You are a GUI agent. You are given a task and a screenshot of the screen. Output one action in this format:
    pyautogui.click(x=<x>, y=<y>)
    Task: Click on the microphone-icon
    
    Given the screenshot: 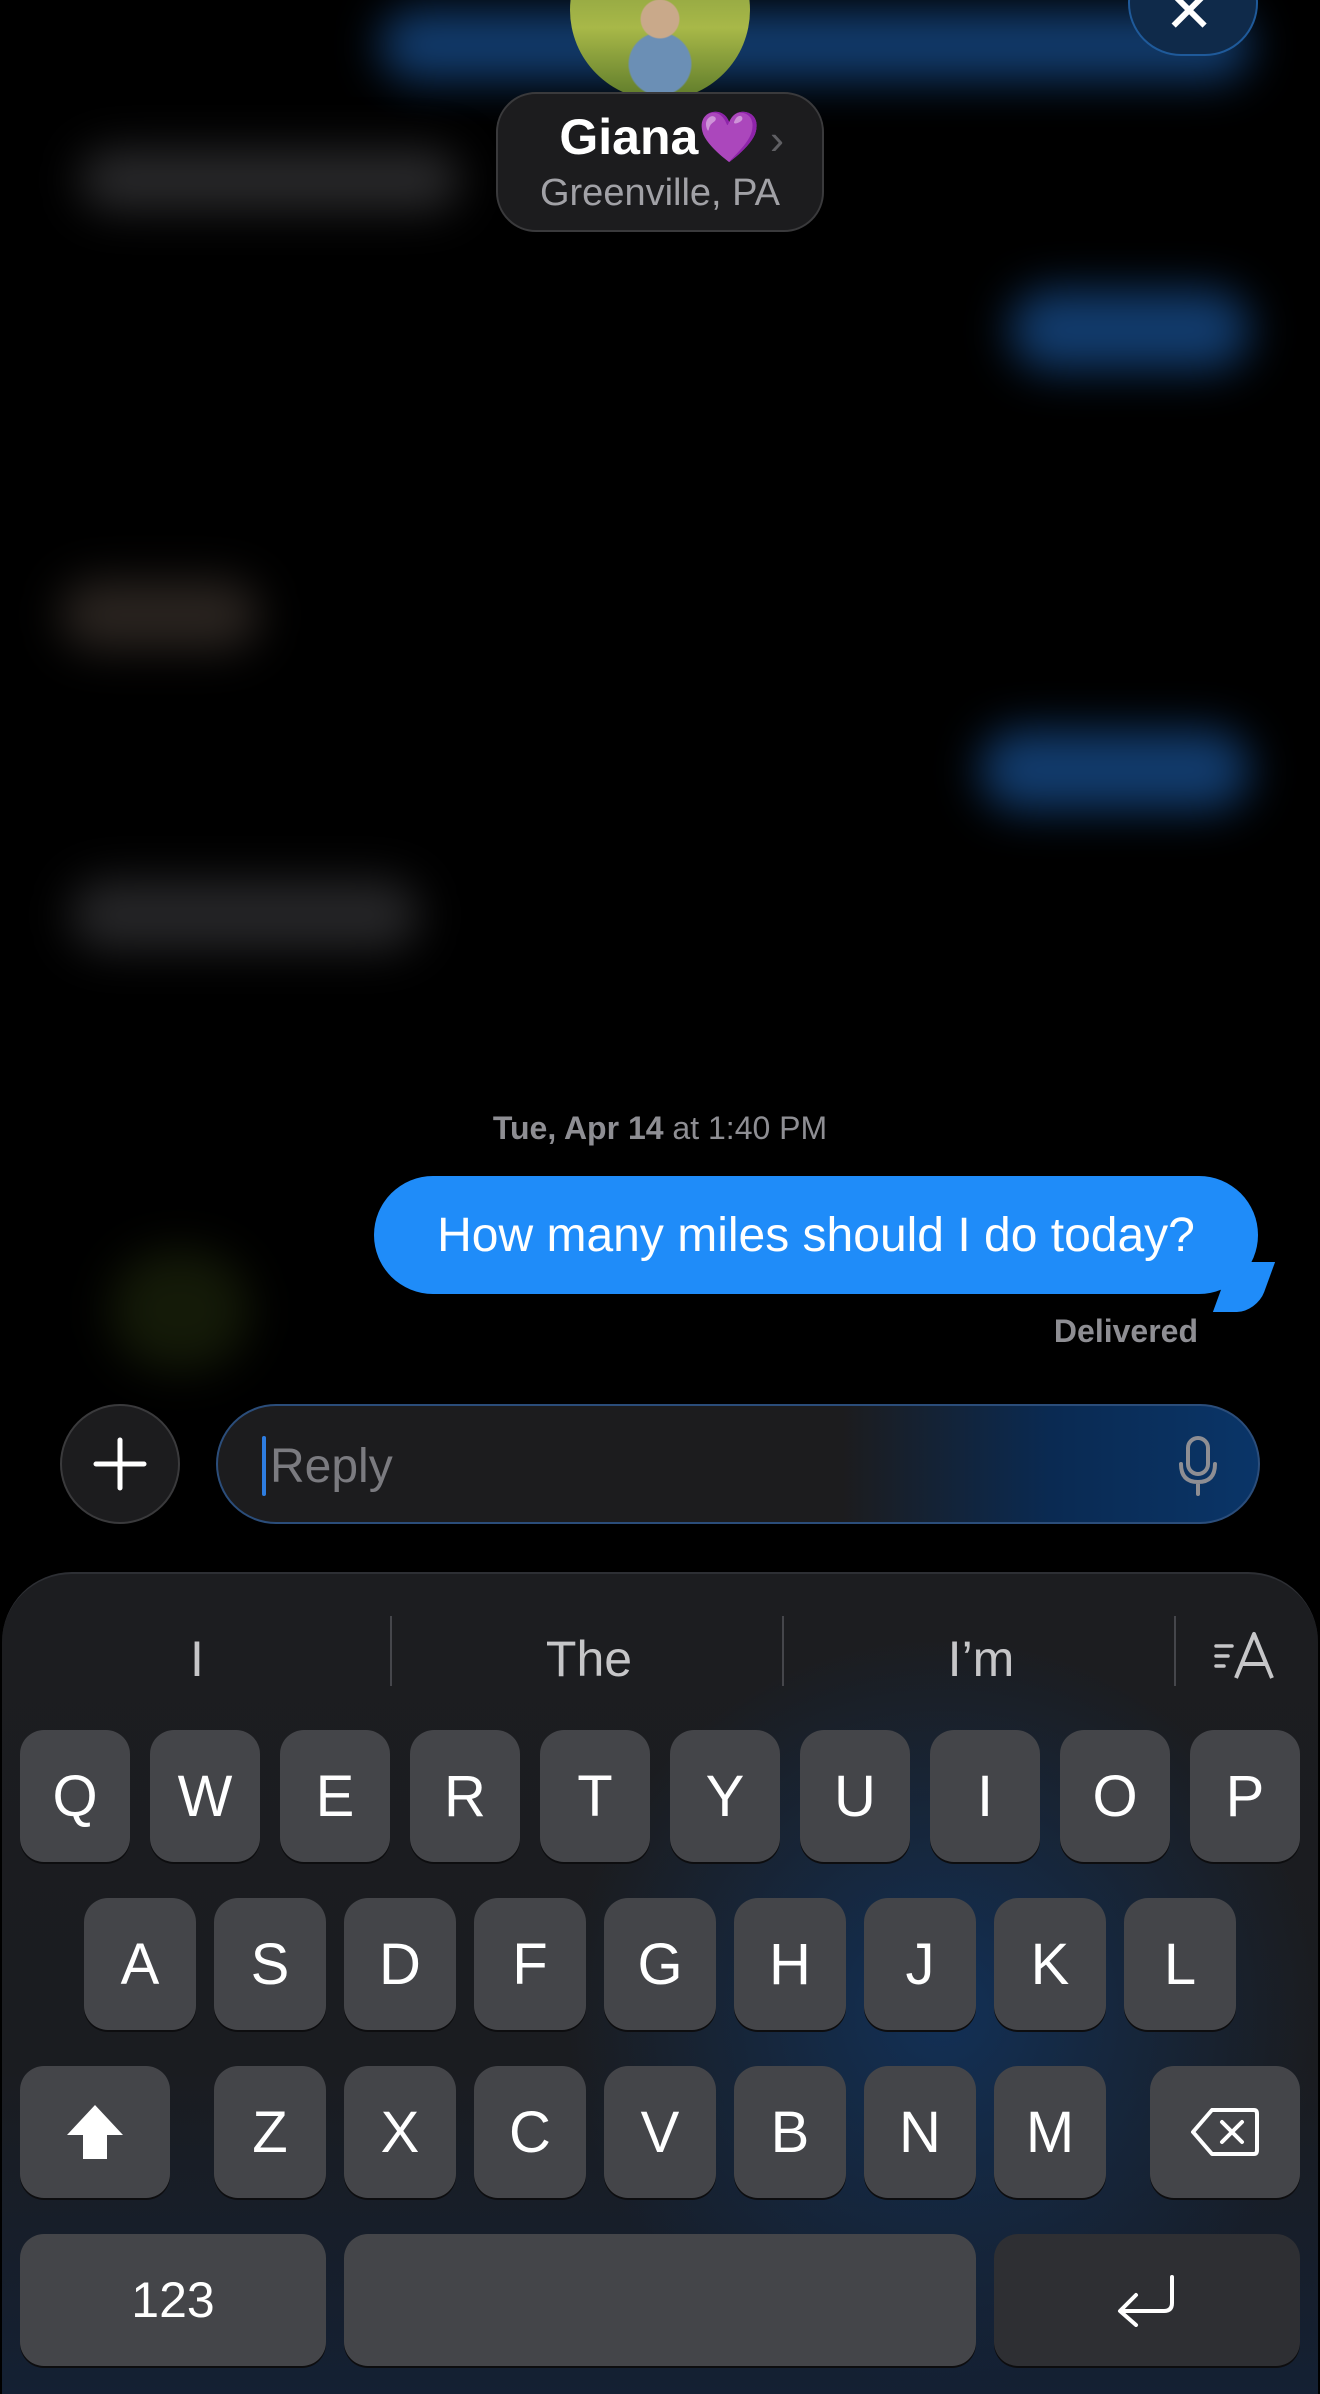 What is the action you would take?
    pyautogui.click(x=1198, y=1466)
    